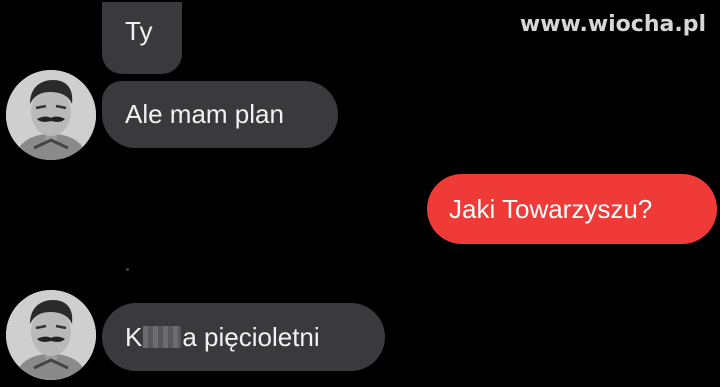 The width and height of the screenshot is (720, 387). Describe the element at coordinates (139, 30) in the screenshot. I see `message-text: Ty` at that location.